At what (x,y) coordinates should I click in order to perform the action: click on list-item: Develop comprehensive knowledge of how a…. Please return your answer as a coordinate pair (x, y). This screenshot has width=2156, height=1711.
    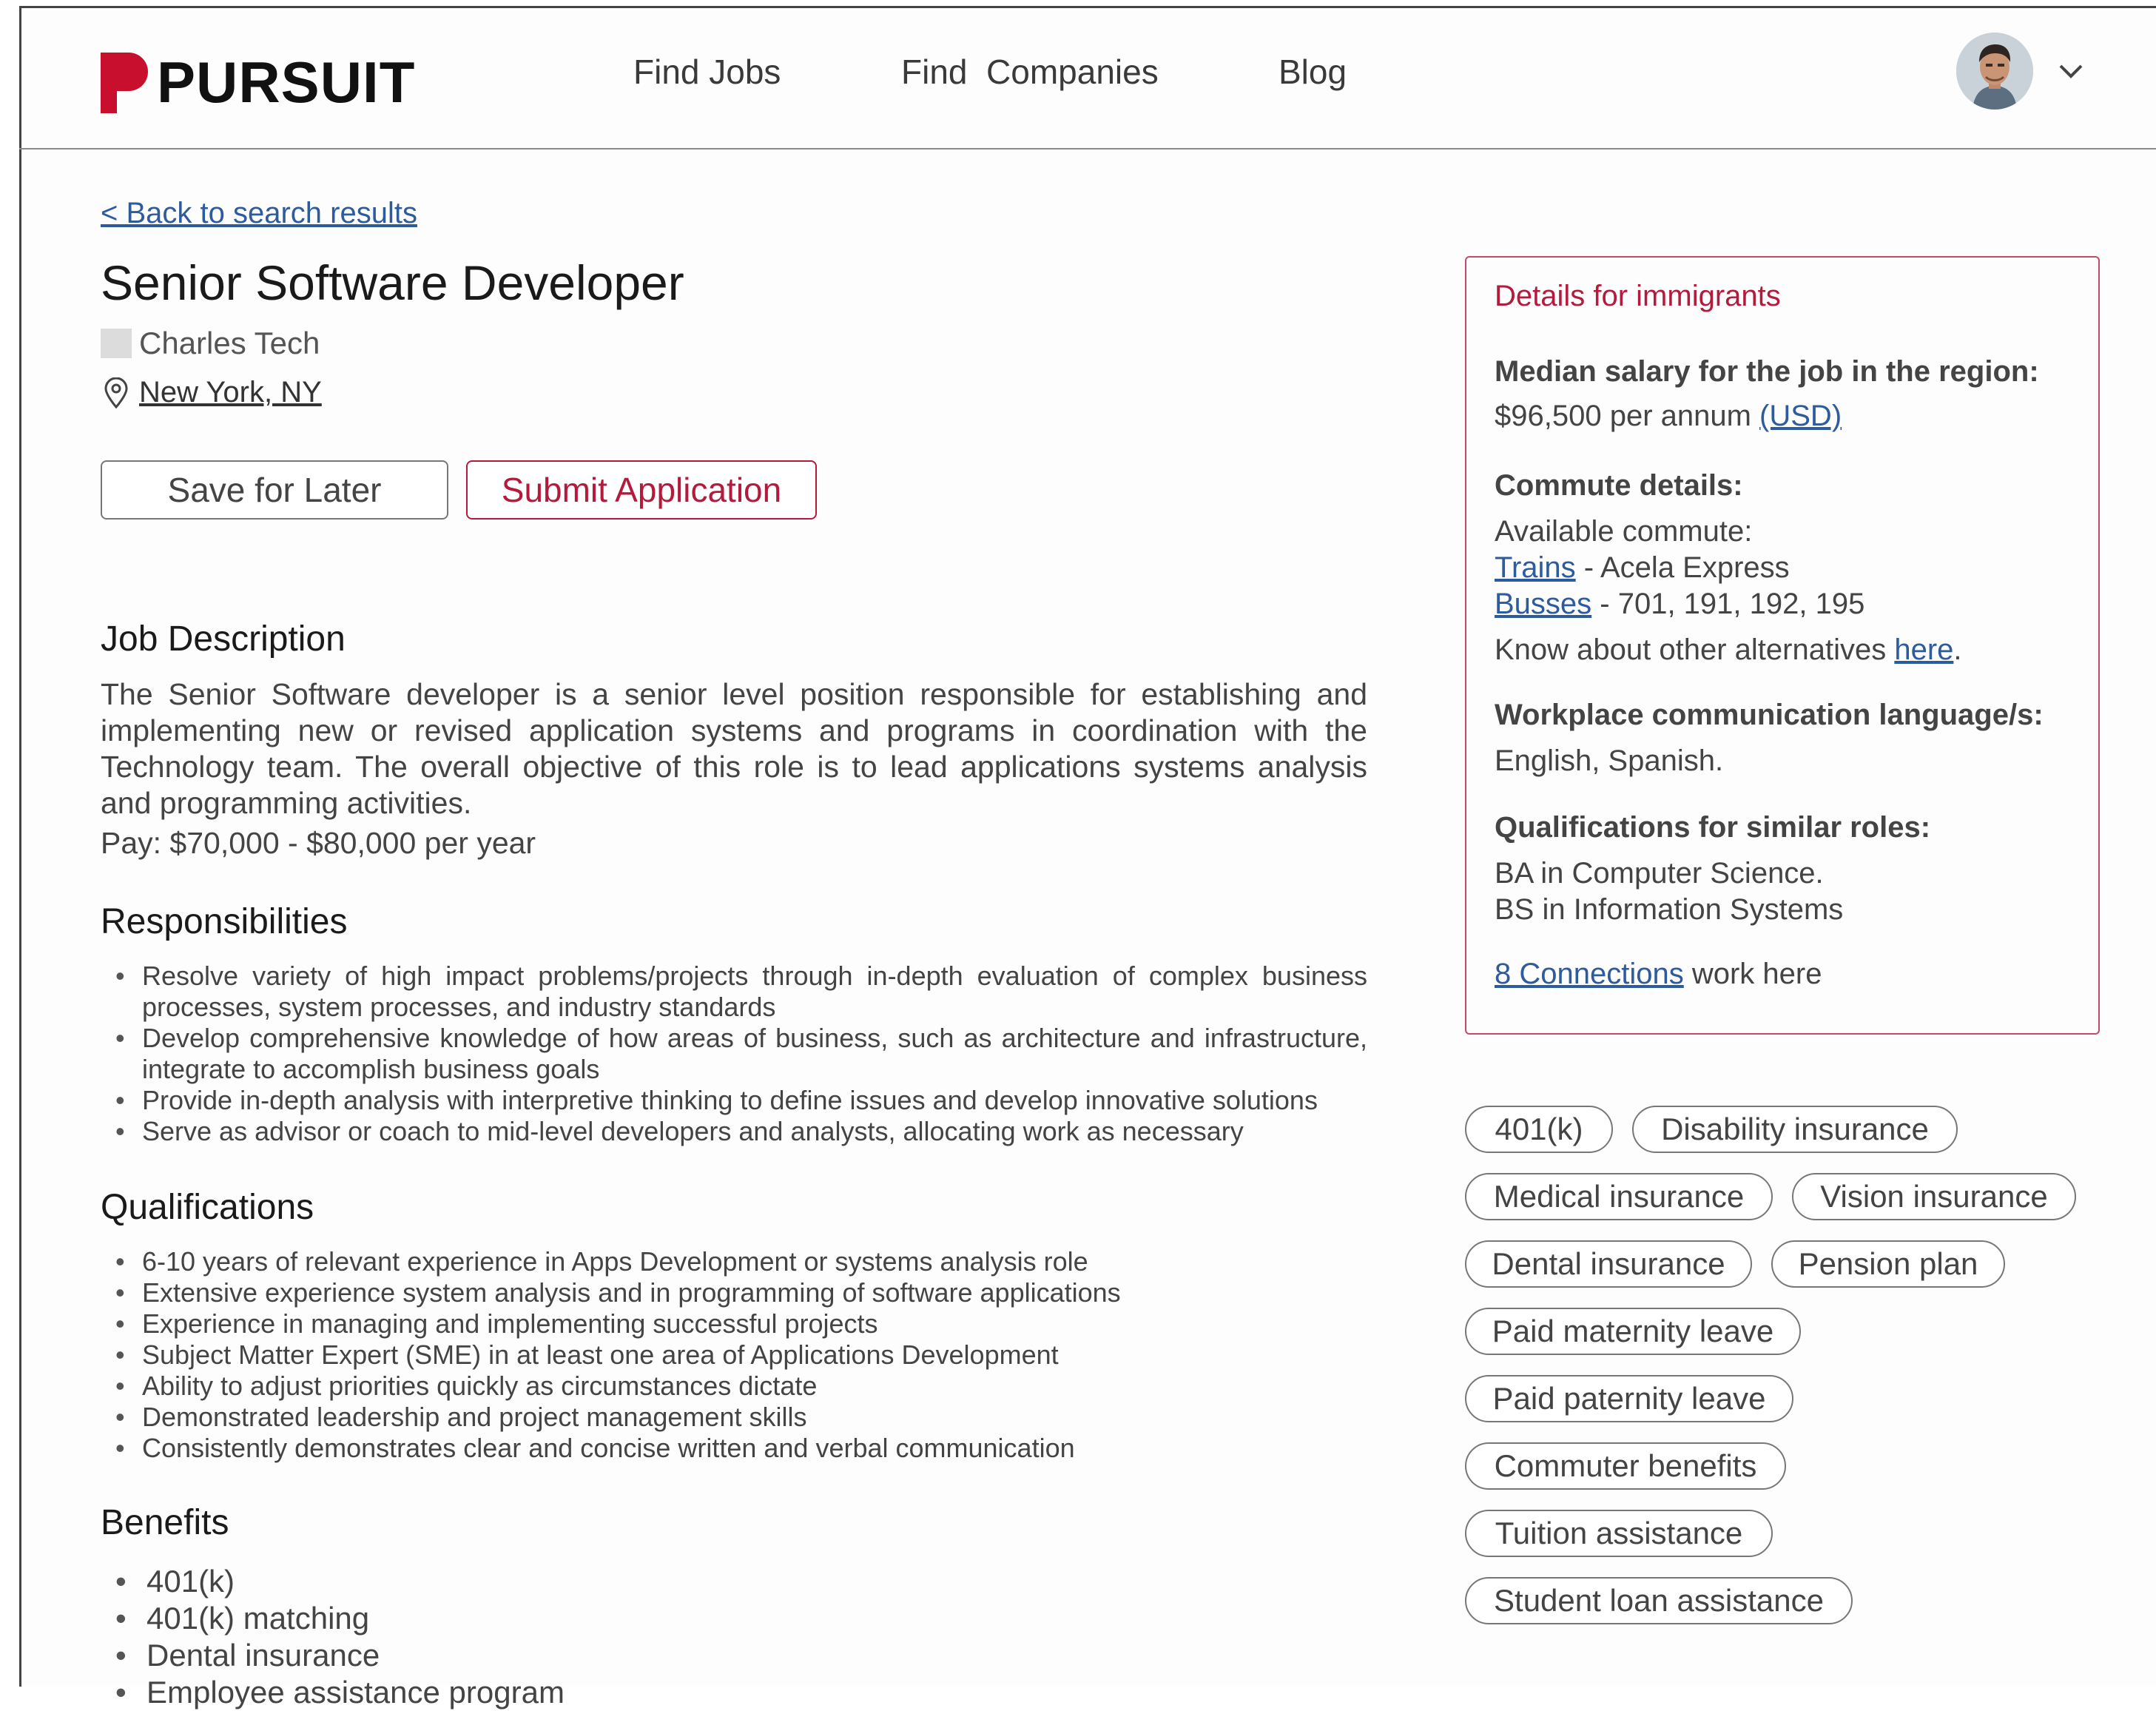
    Looking at the image, I should click on (734, 1054).